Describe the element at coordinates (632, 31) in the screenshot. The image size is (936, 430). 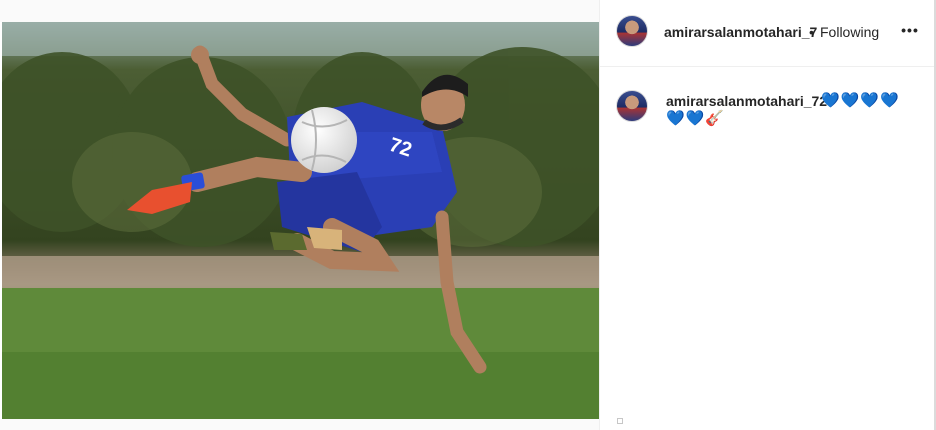
I see `author-avatar` at that location.